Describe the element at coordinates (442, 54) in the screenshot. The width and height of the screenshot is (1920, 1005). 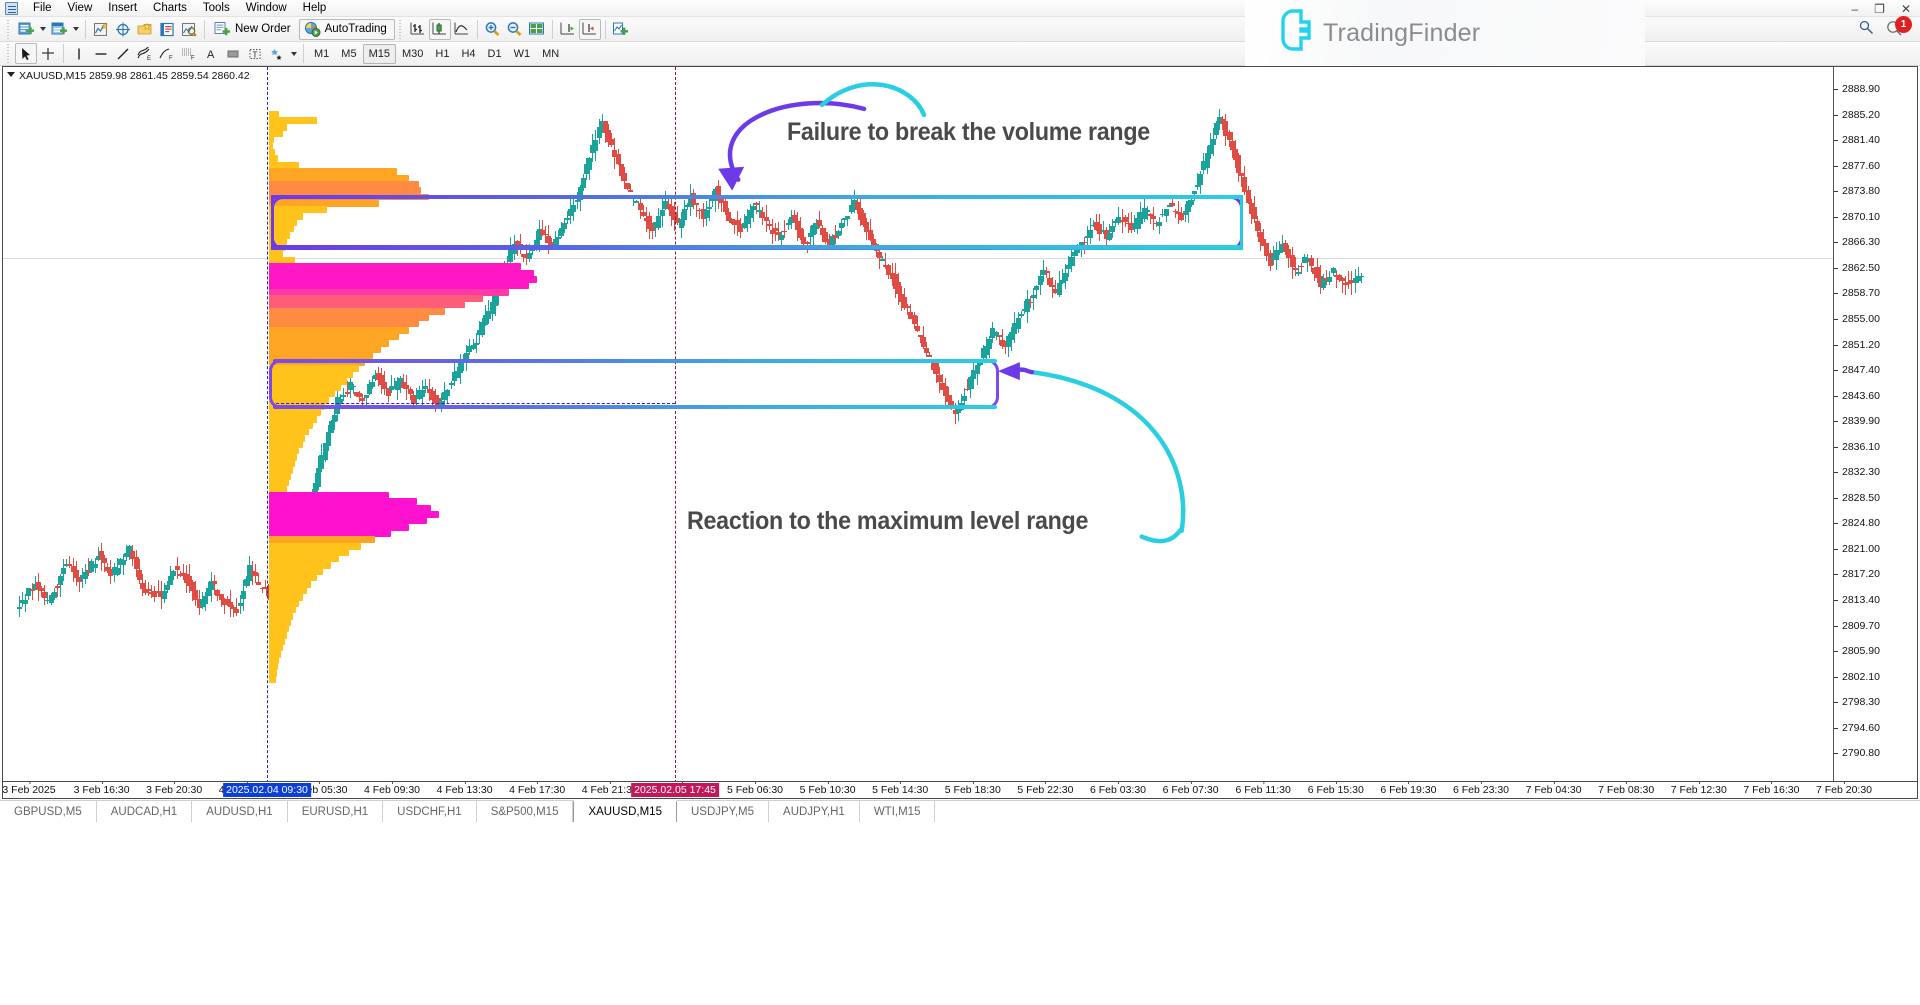
I see `period-h1: H1` at that location.